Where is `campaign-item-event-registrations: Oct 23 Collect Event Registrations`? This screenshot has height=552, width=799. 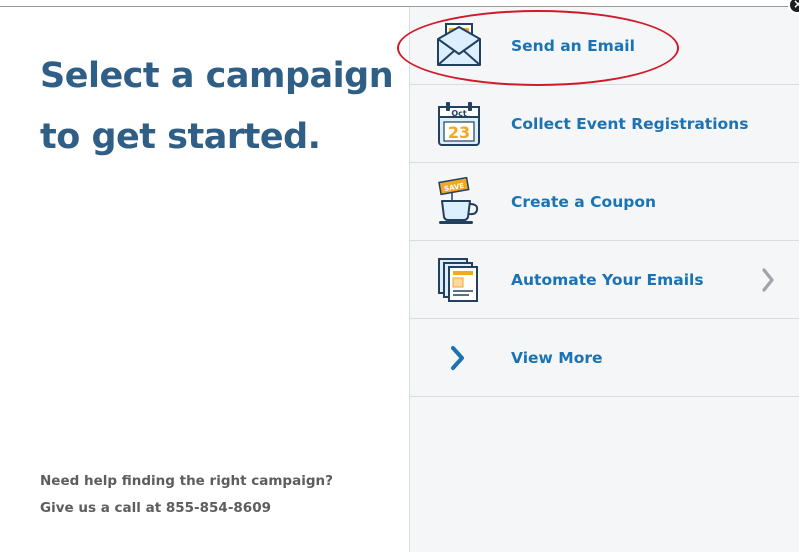
campaign-item-event-registrations: Oct 23 Collect Event Registrations is located at coordinates (604, 124).